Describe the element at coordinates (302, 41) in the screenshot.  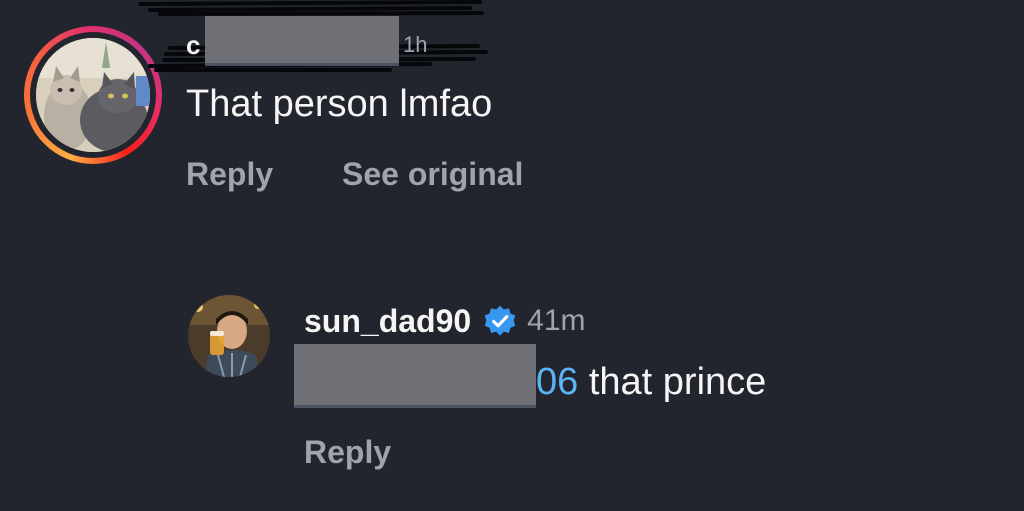
I see `username-redaction` at that location.